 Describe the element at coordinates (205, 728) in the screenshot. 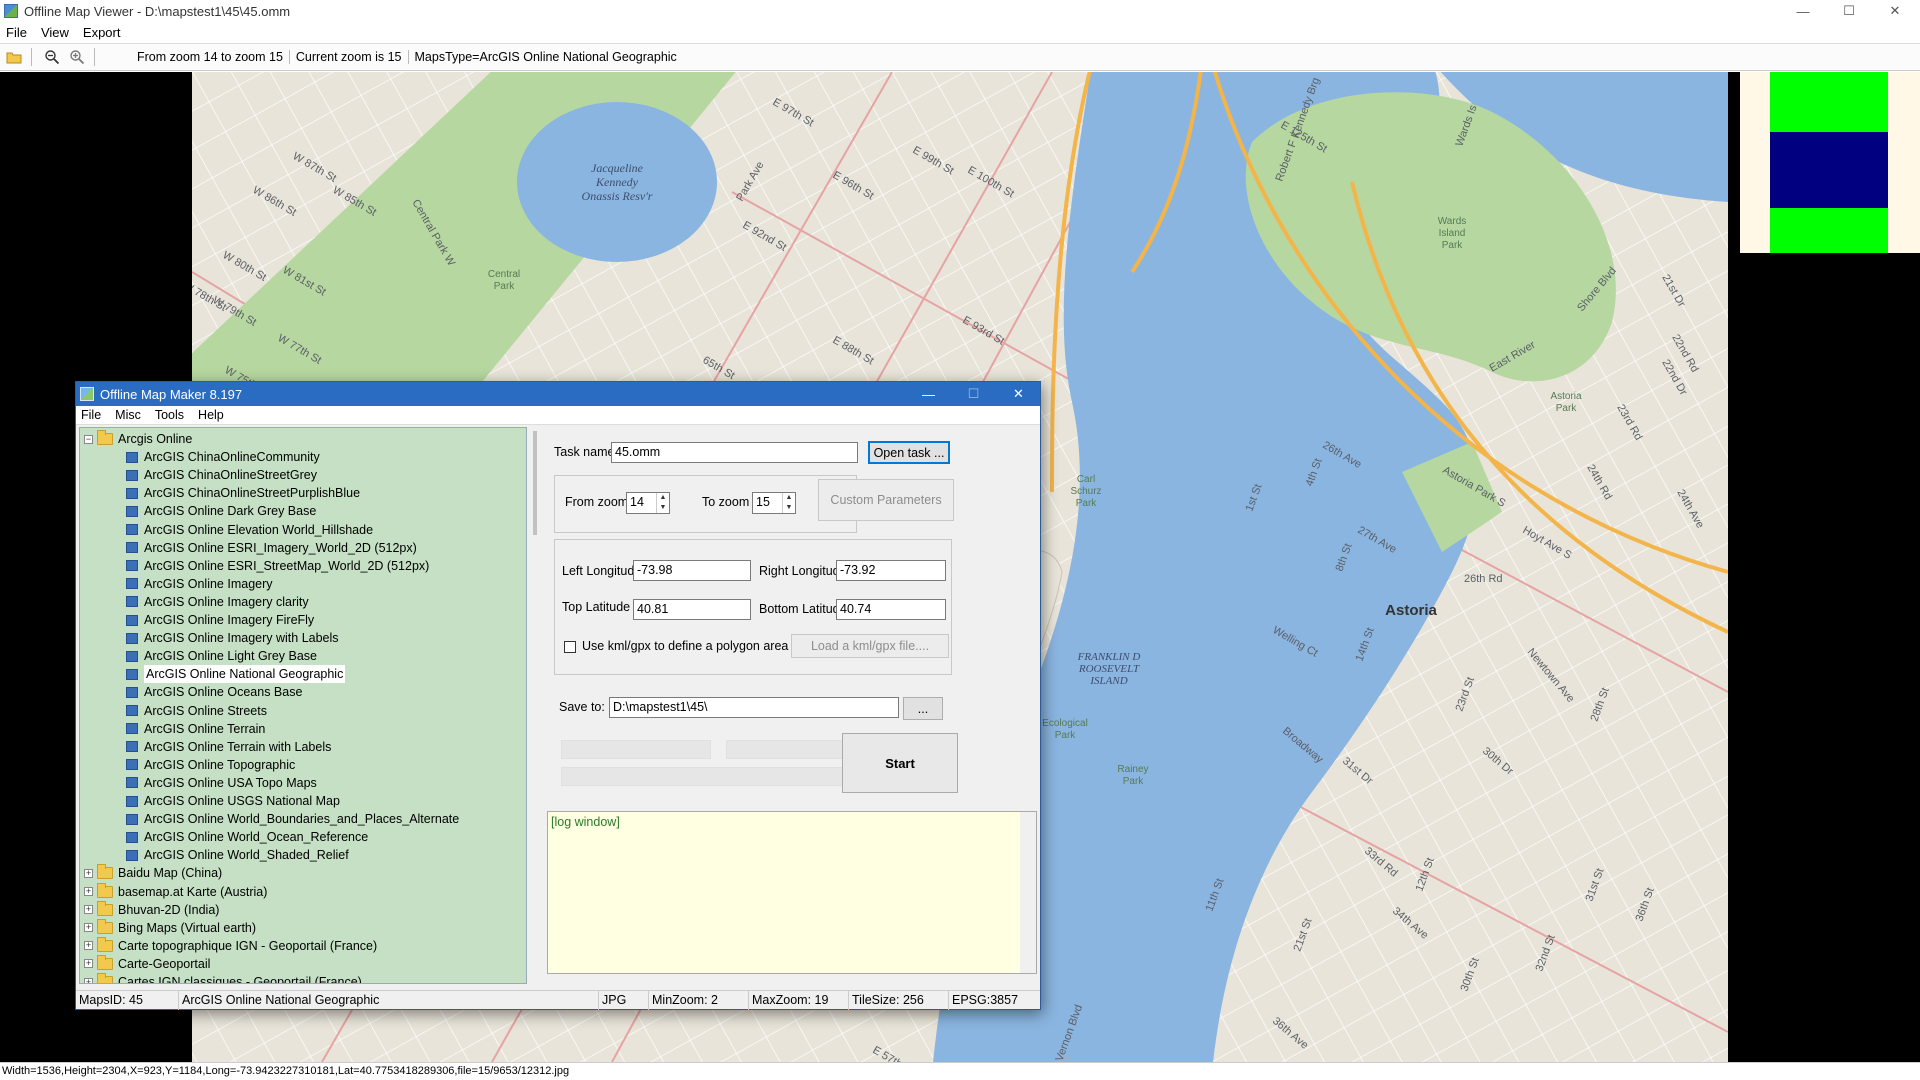

I see `tree-item-label: ArcGIS Online Terrain` at that location.